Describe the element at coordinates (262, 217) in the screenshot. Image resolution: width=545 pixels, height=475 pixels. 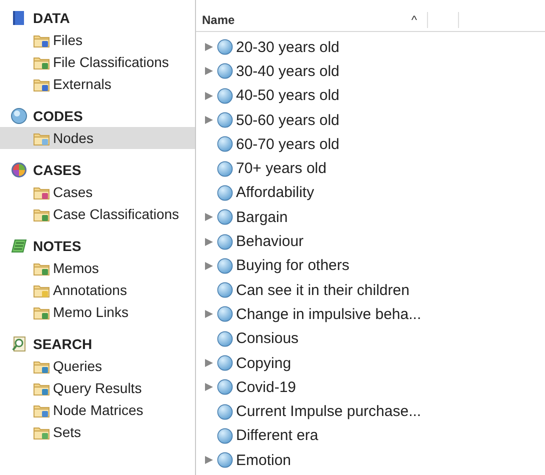
I see `node-name: Bargain` at that location.